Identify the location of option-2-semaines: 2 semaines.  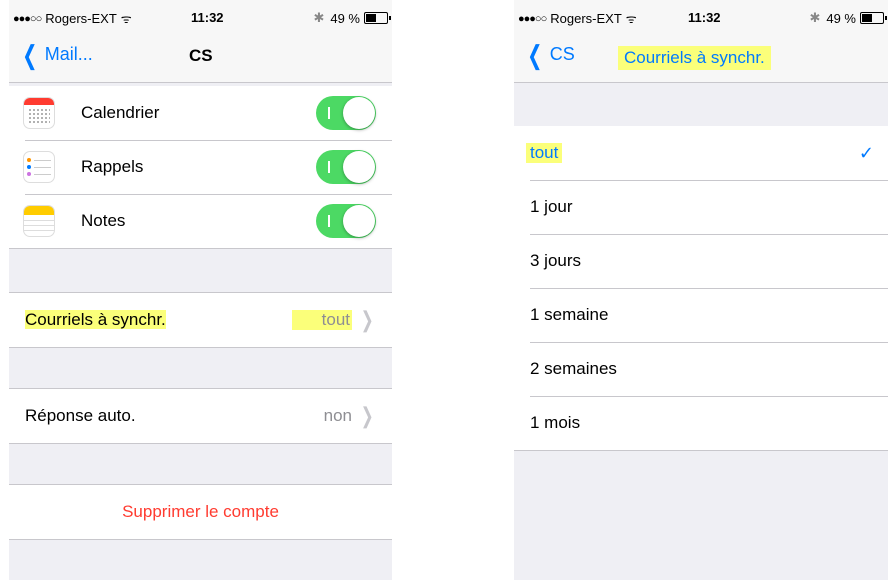
(701, 369).